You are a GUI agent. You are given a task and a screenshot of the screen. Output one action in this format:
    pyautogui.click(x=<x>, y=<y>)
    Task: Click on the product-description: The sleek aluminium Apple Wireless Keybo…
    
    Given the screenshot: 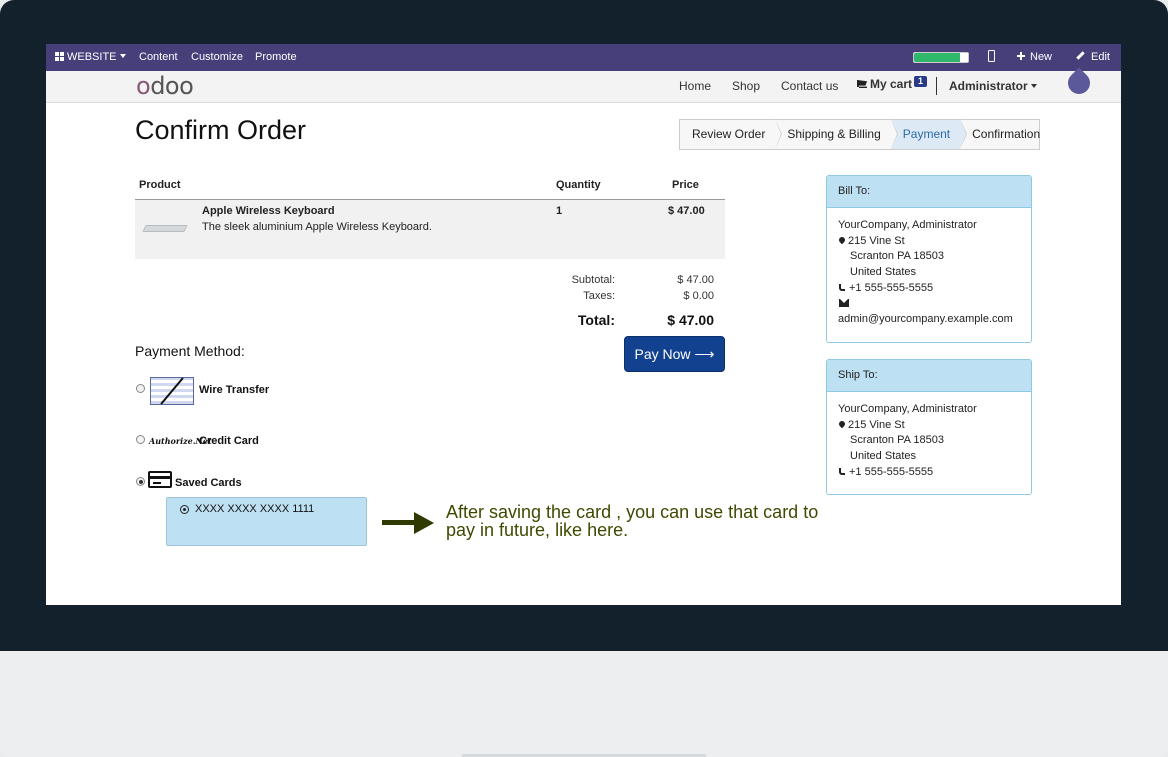 What is the action you would take?
    pyautogui.click(x=317, y=227)
    